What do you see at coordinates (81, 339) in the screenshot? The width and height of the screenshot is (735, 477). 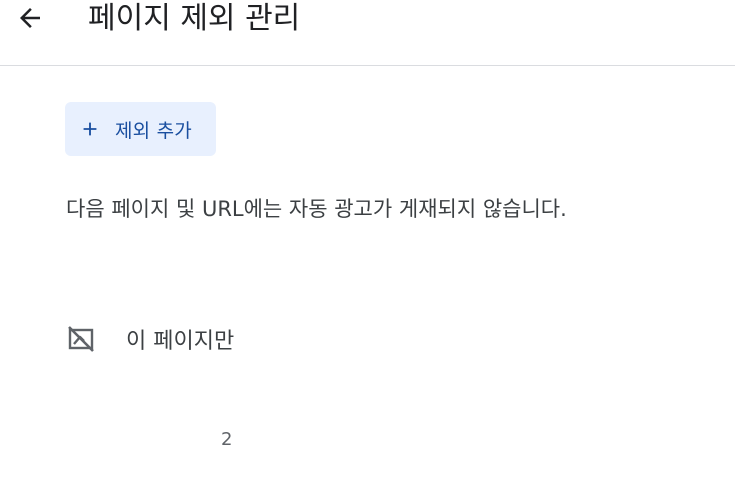 I see `ad-off-icon` at bounding box center [81, 339].